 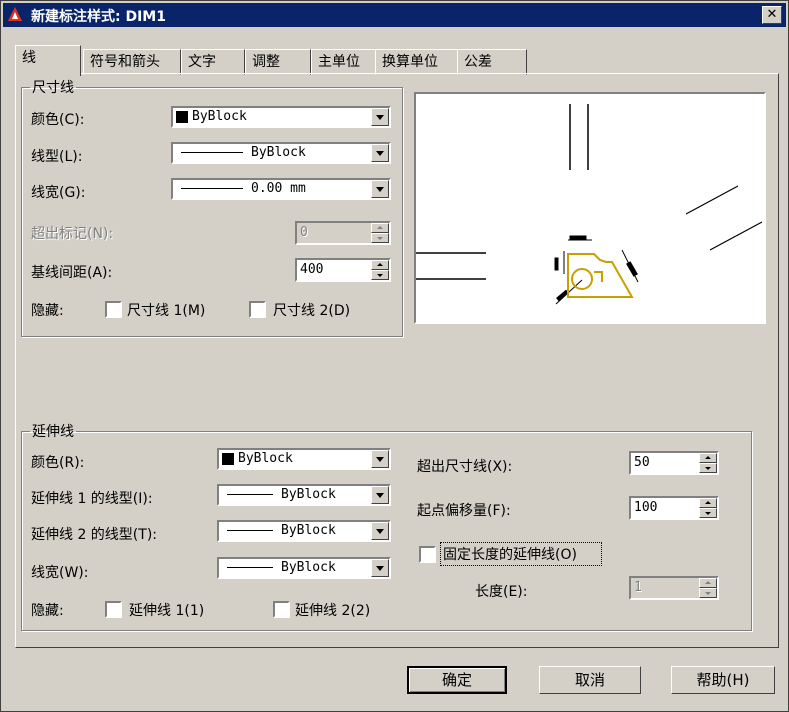 I want to click on suppress-ext-line-2-label: 延伸线 2(2), so click(x=332, y=610).